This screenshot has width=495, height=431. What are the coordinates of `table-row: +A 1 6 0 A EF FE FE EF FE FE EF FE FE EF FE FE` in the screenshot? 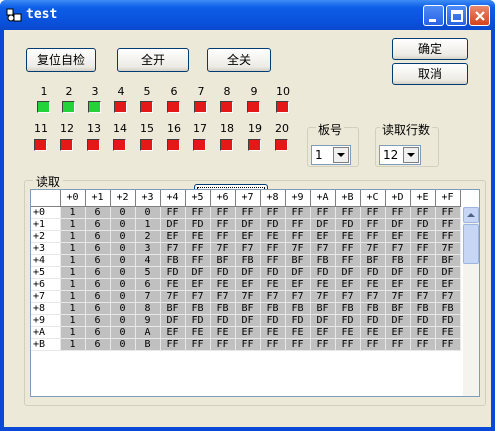 It's located at (246, 332).